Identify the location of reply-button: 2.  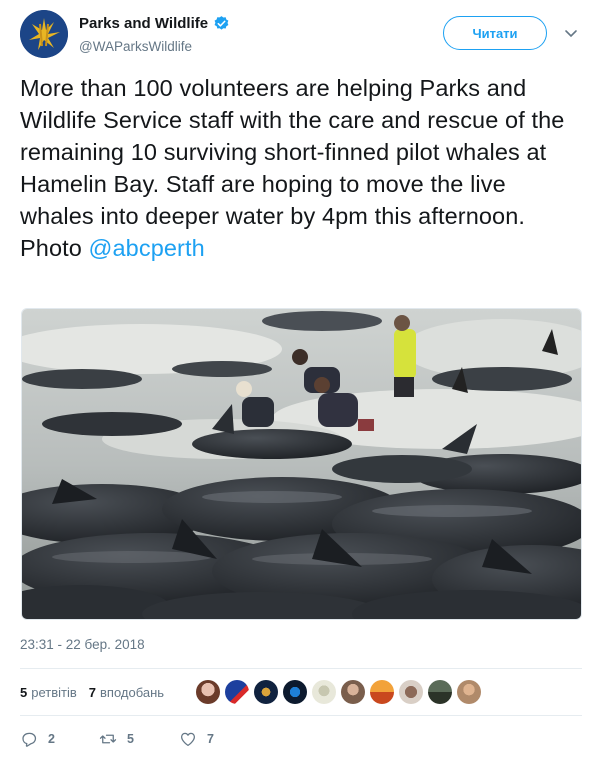
(59, 739).